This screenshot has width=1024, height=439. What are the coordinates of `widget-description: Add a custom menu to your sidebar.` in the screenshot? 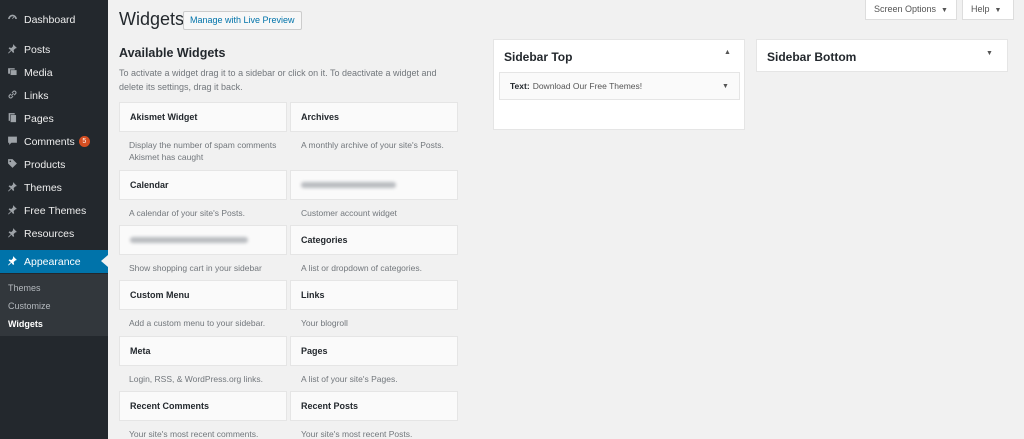 It's located at (197, 323).